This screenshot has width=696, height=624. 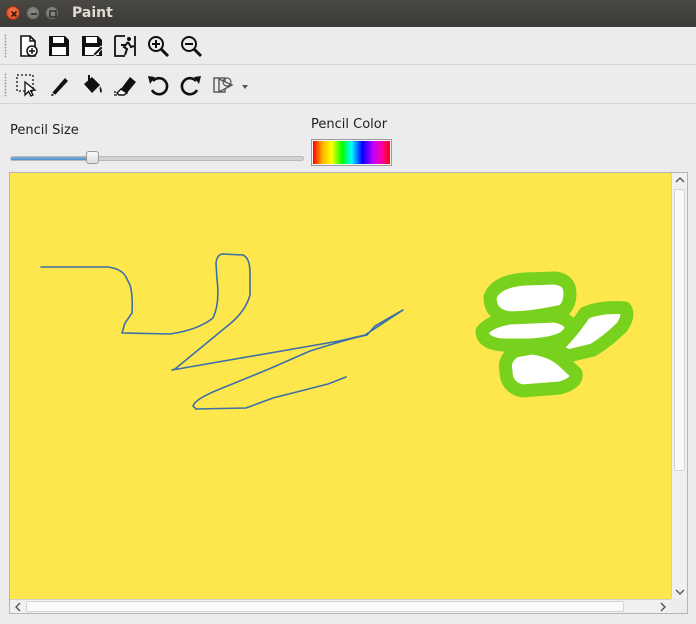 I want to click on close-window-button, so click(x=13, y=13).